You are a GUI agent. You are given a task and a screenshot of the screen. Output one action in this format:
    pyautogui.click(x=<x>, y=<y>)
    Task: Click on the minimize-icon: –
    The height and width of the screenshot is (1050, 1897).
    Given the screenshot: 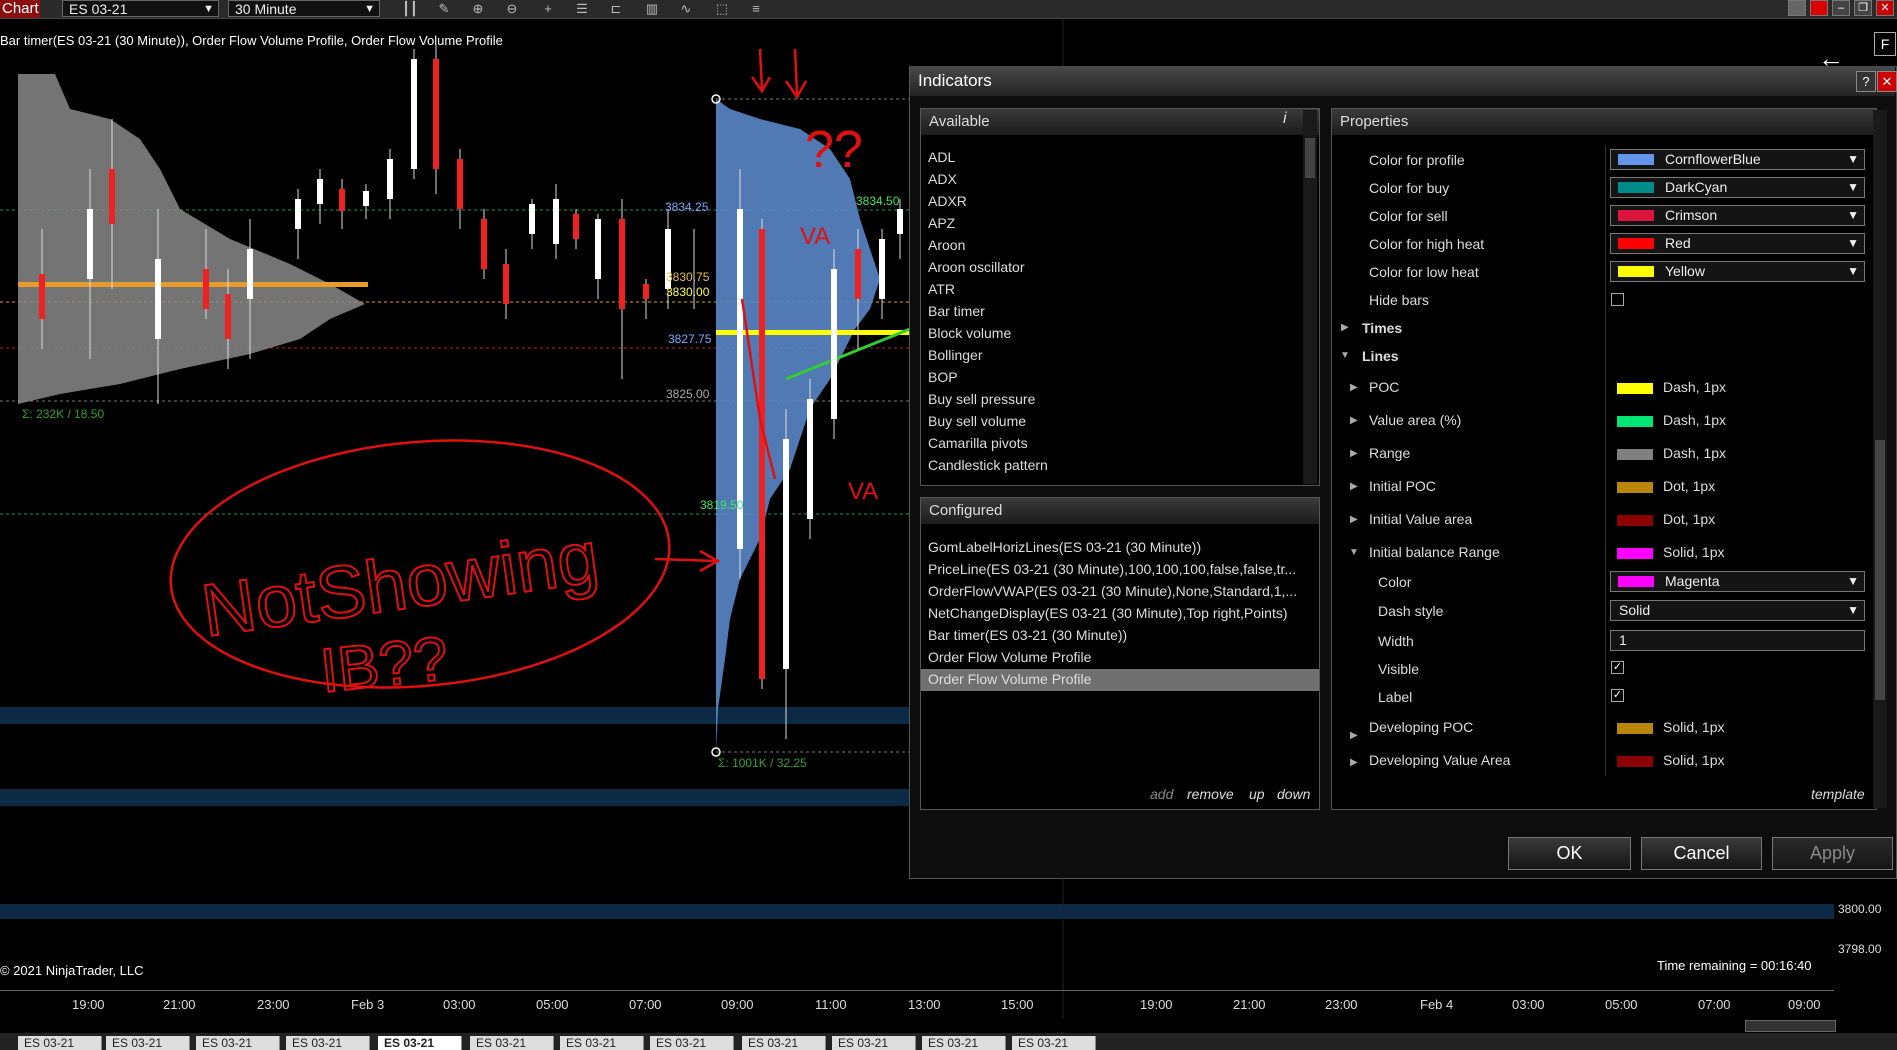 What is the action you would take?
    pyautogui.click(x=1841, y=8)
    